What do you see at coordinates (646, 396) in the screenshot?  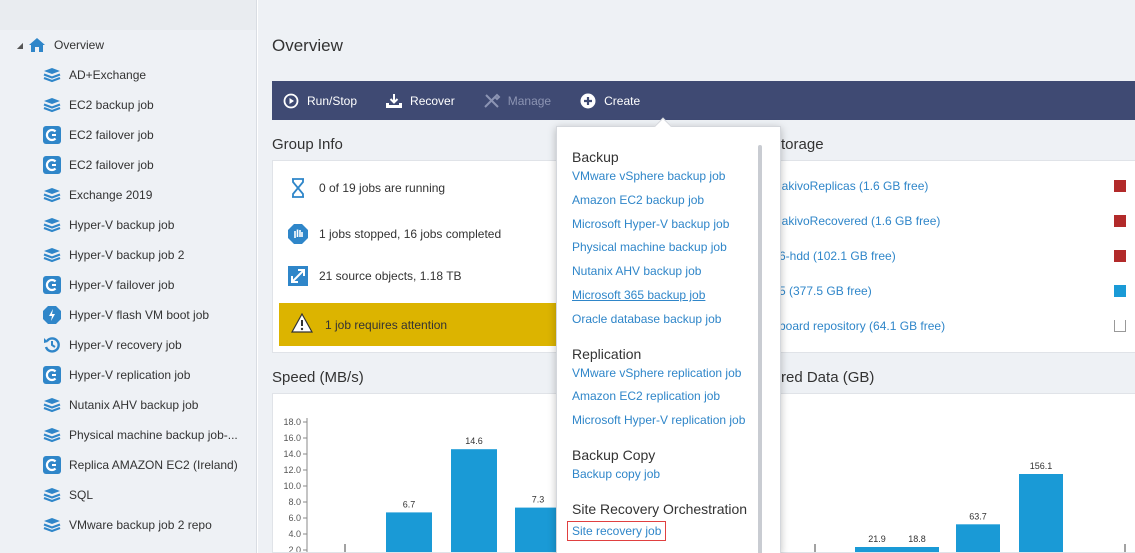 I see `menu-item: Amazon EC2 replication job` at bounding box center [646, 396].